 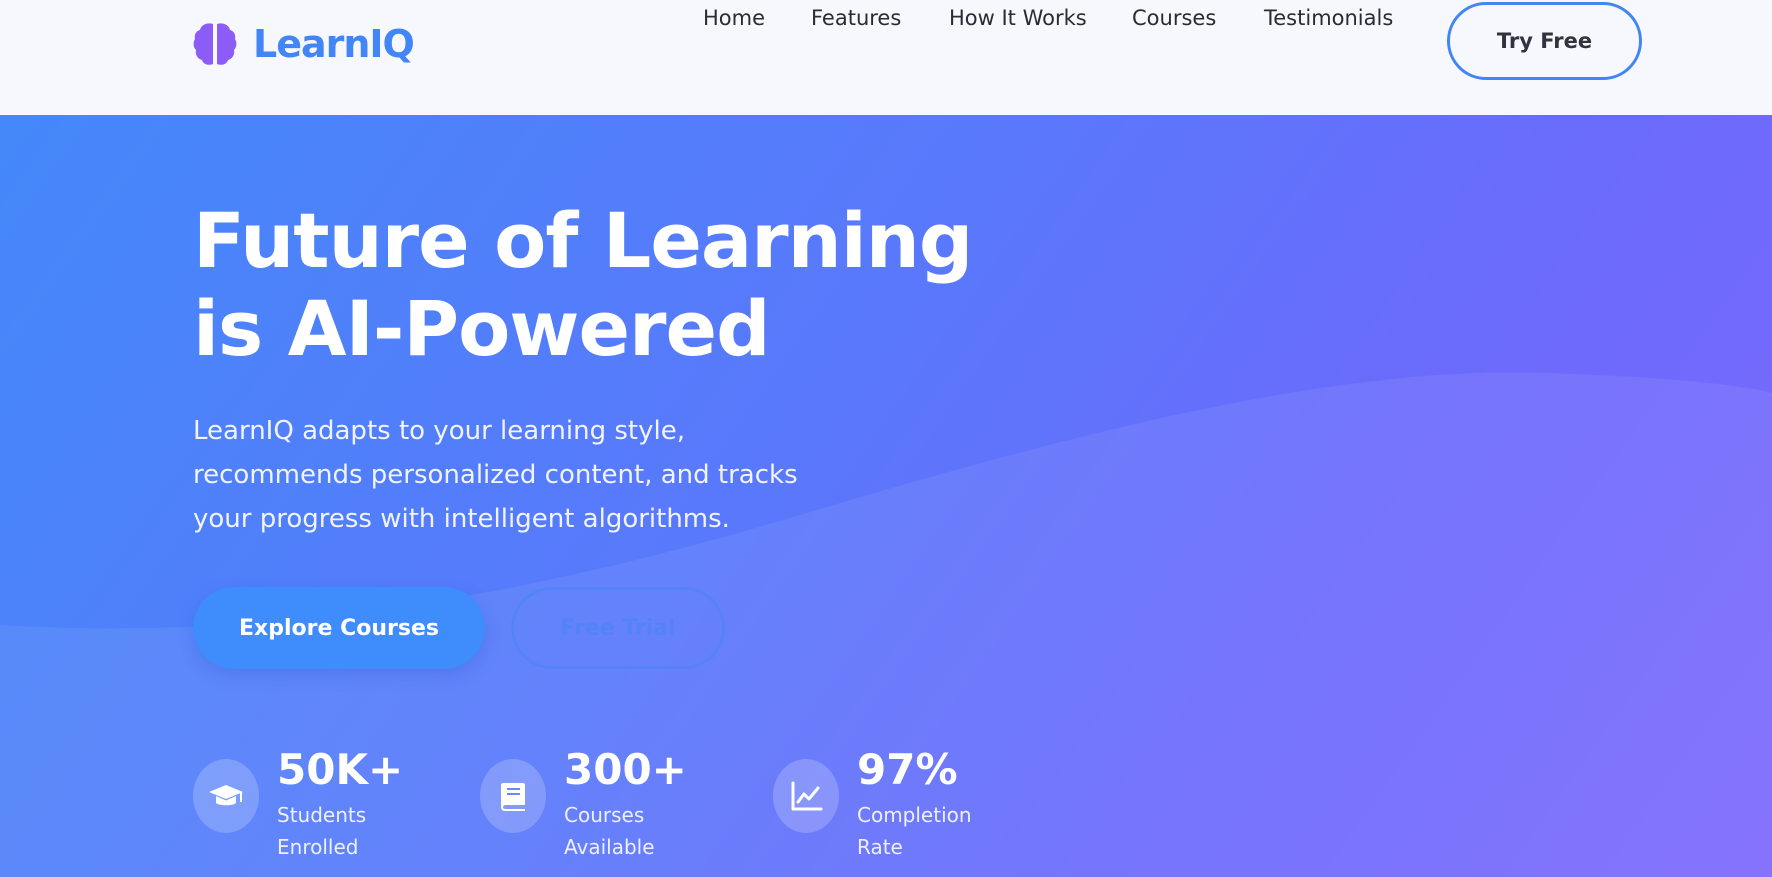 I want to click on brain-icon, so click(x=215, y=44).